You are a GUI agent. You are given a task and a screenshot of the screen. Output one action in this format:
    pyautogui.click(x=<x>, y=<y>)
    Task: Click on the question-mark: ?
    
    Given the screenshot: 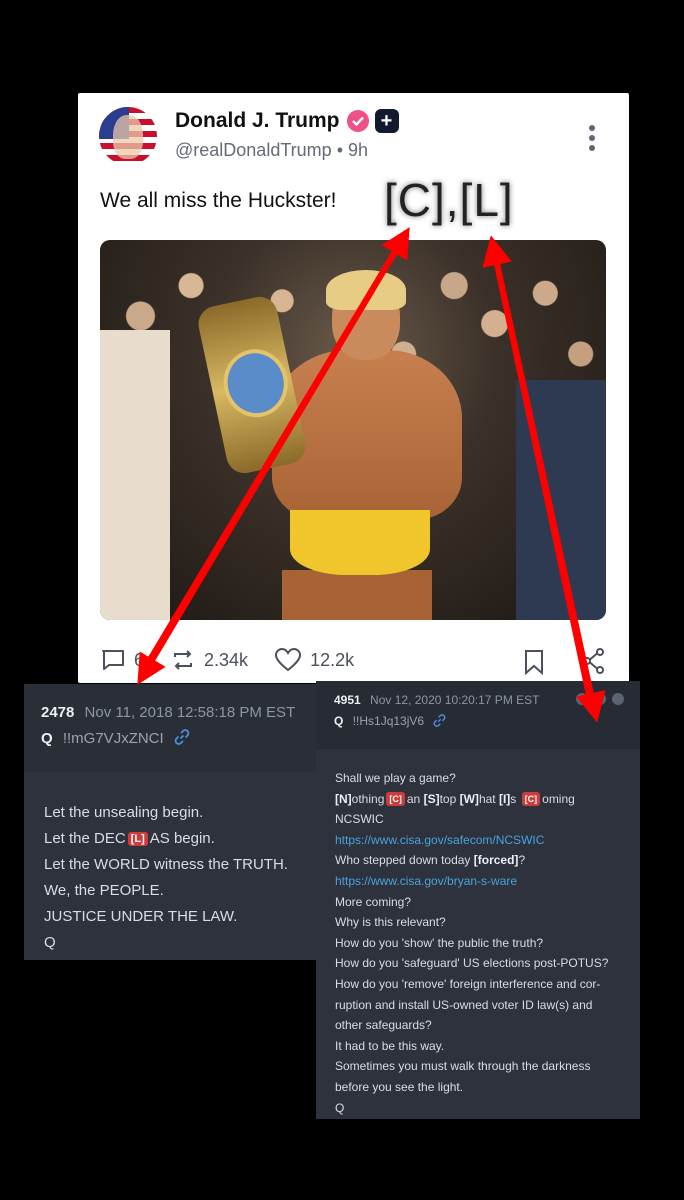 What is the action you would take?
    pyautogui.click(x=522, y=860)
    